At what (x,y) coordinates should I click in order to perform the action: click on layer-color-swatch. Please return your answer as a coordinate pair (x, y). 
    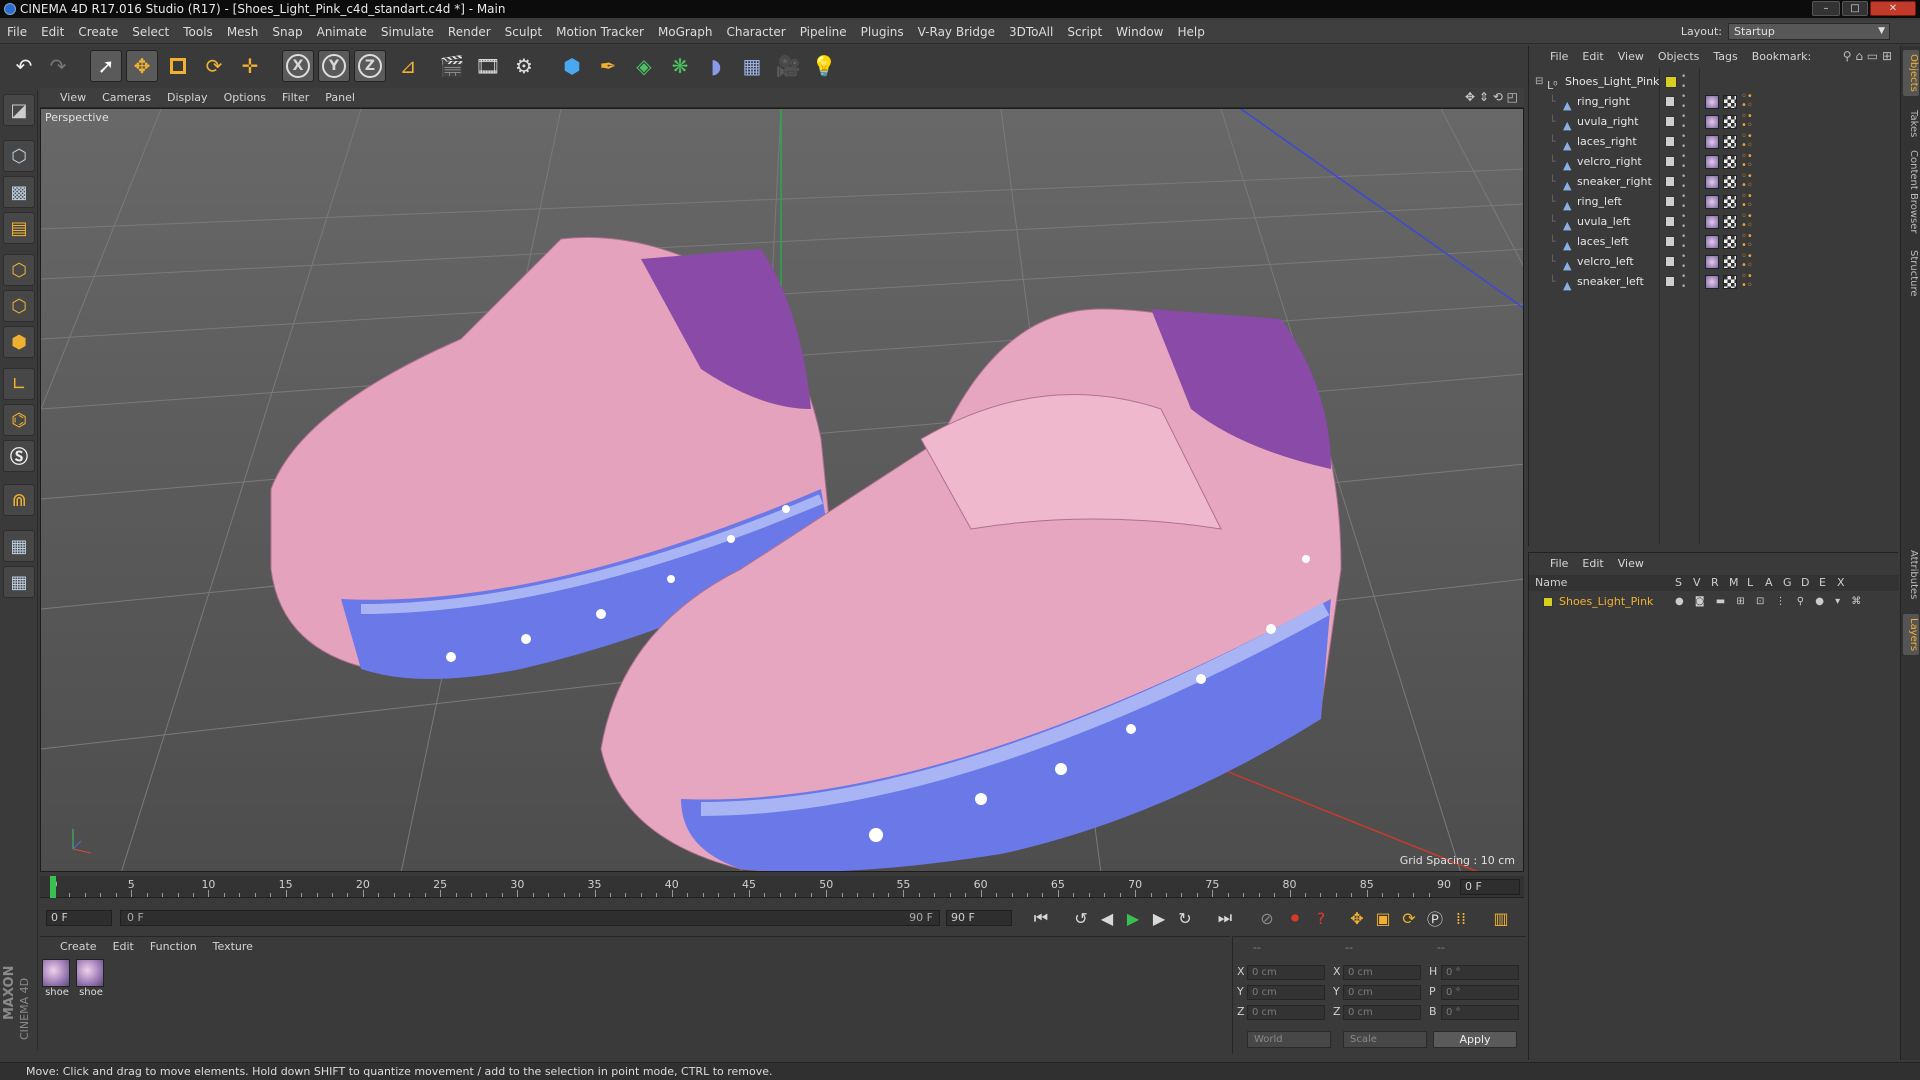
    Looking at the image, I should click on (1671, 82).